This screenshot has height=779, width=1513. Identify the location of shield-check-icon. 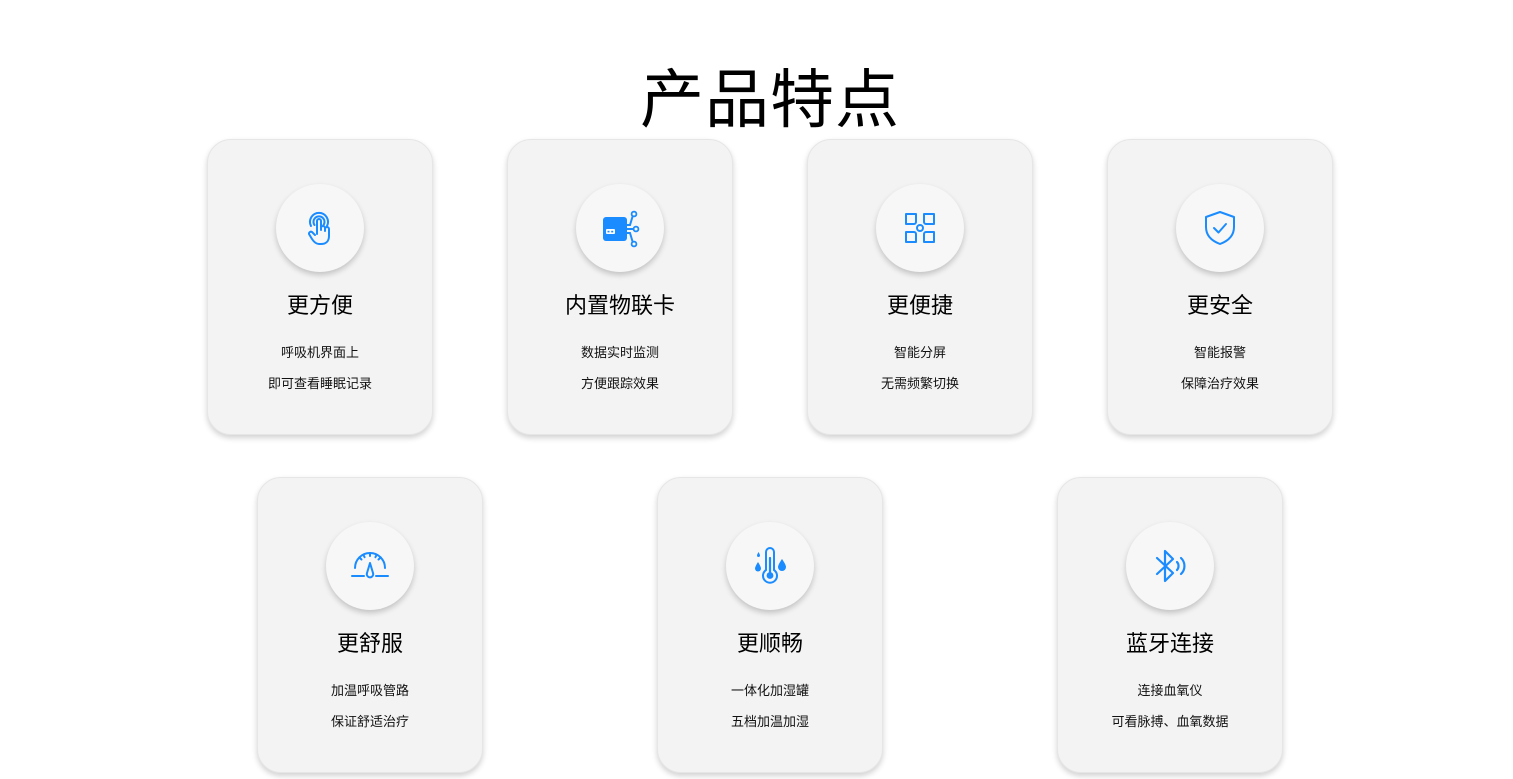
(1220, 228).